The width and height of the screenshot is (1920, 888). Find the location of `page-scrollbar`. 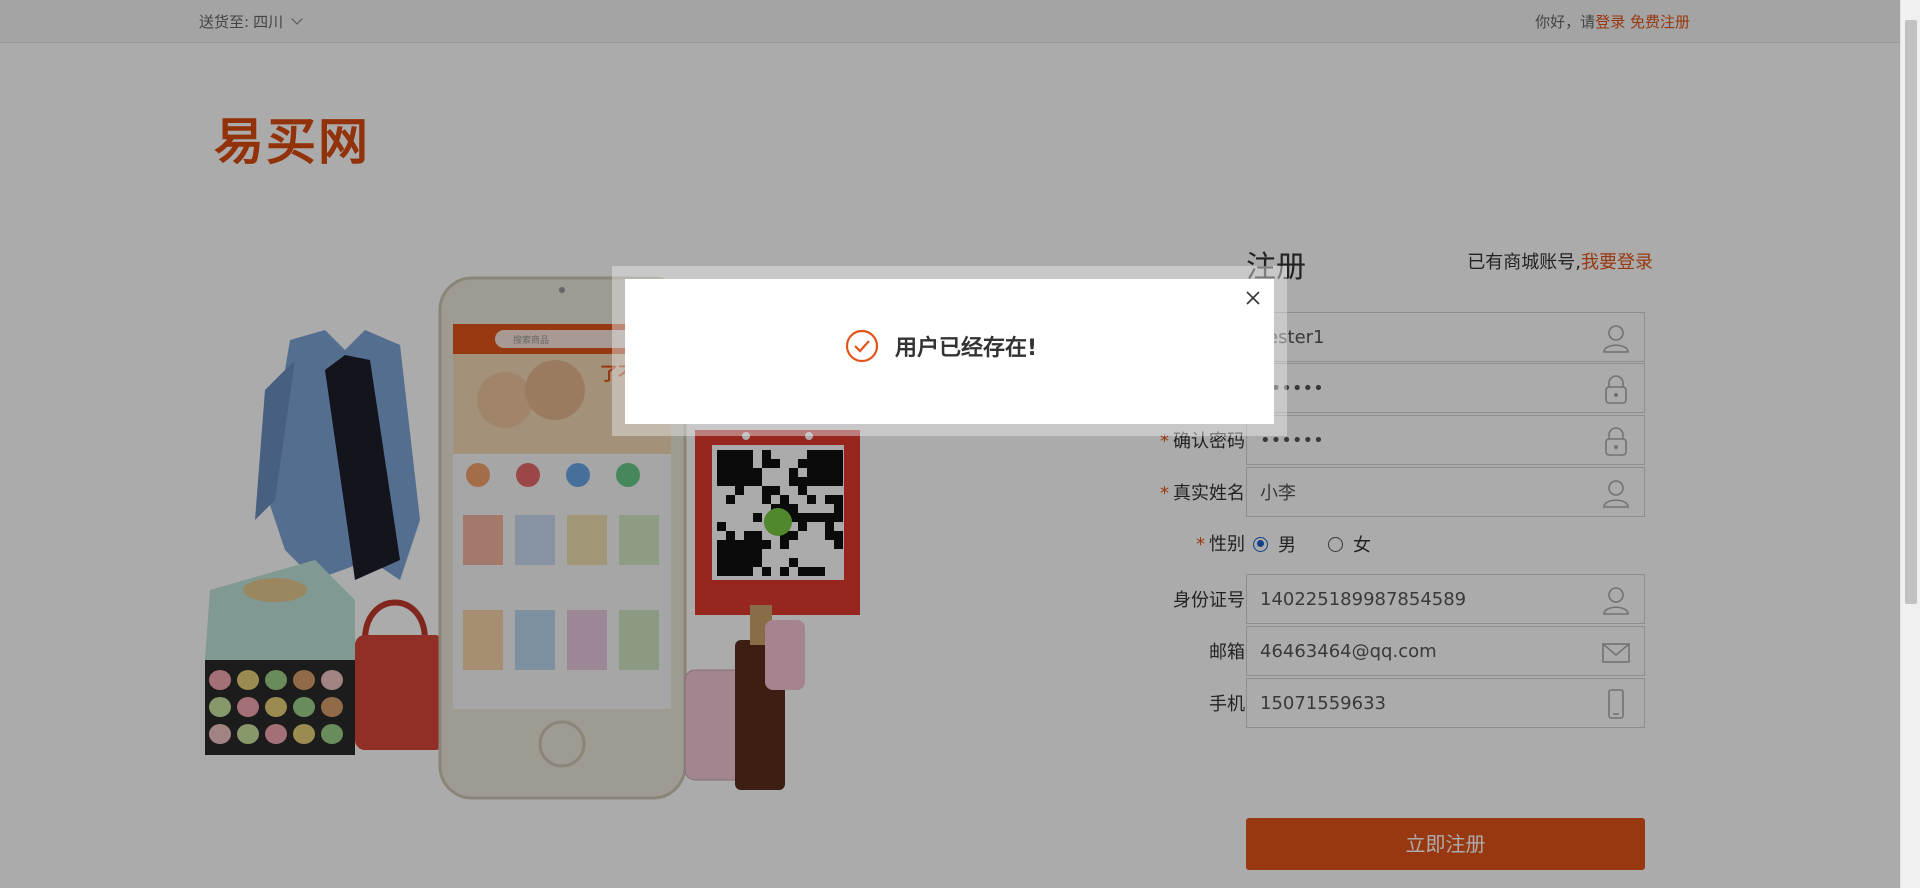

page-scrollbar is located at coordinates (1910, 444).